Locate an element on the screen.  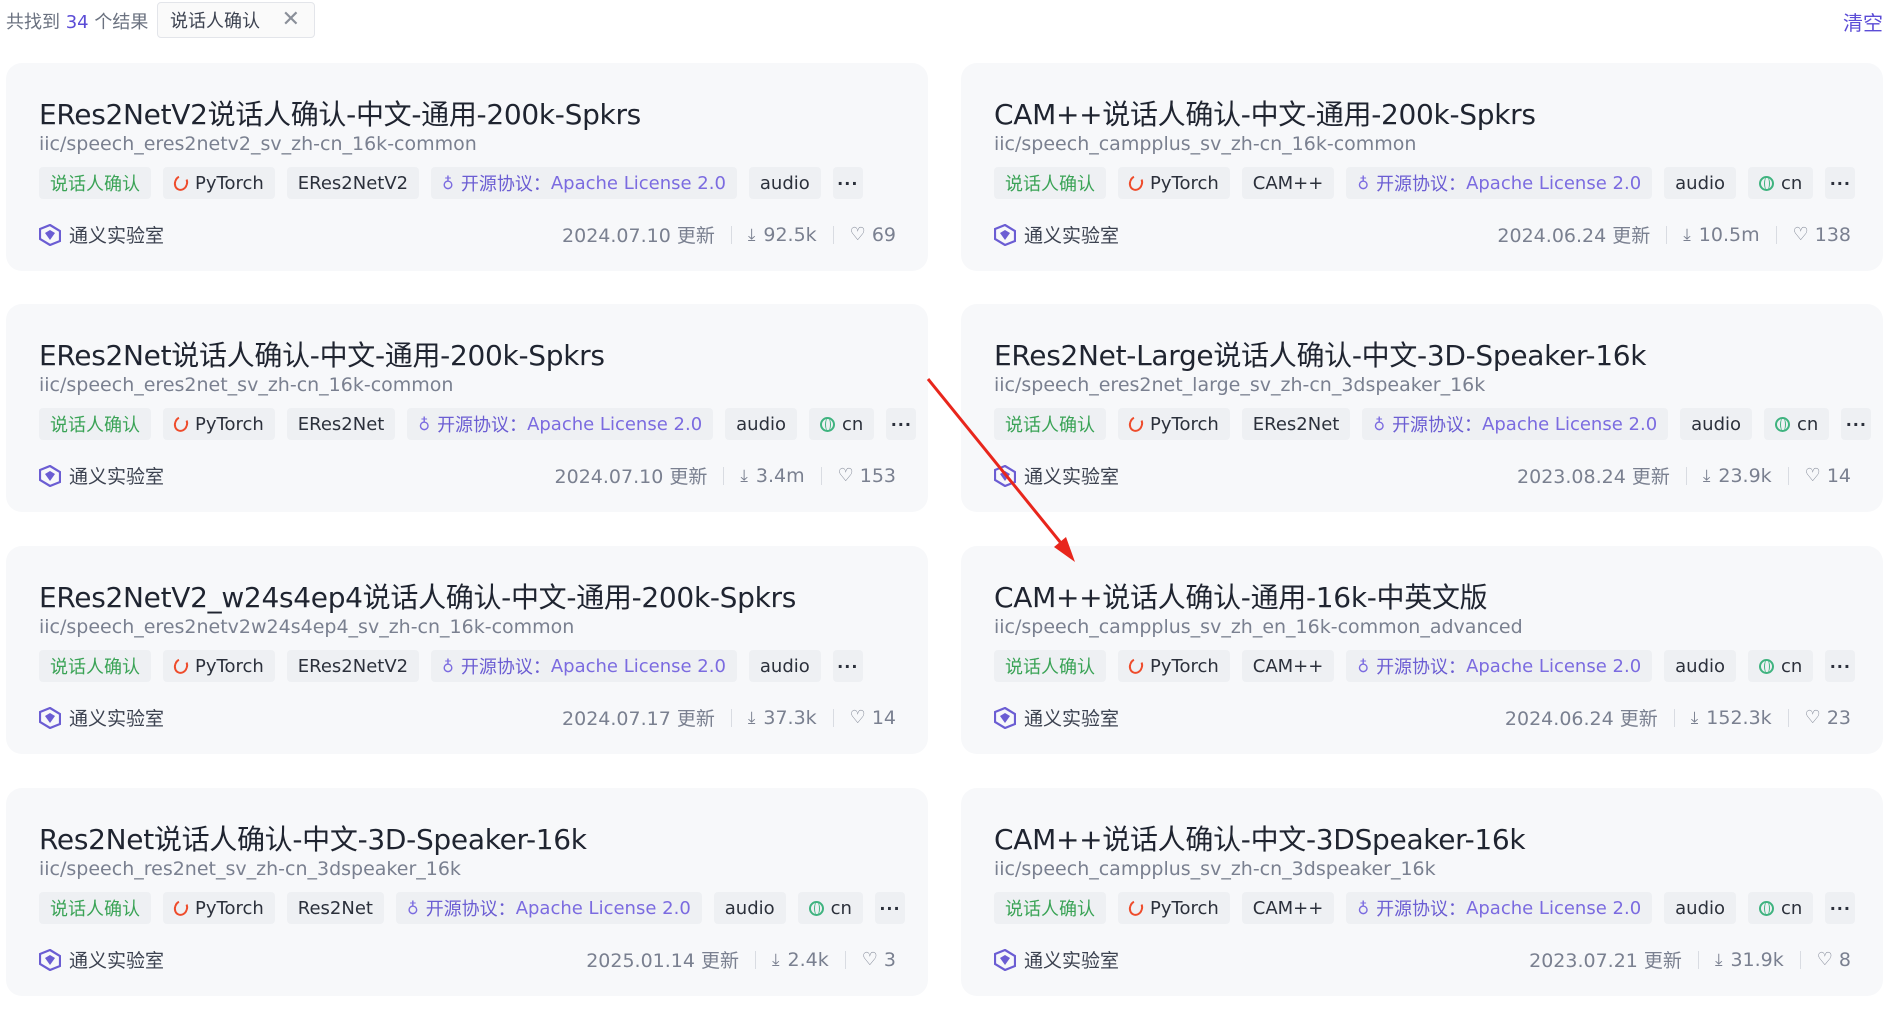
architecture-tag: Res2Net is located at coordinates (335, 908).